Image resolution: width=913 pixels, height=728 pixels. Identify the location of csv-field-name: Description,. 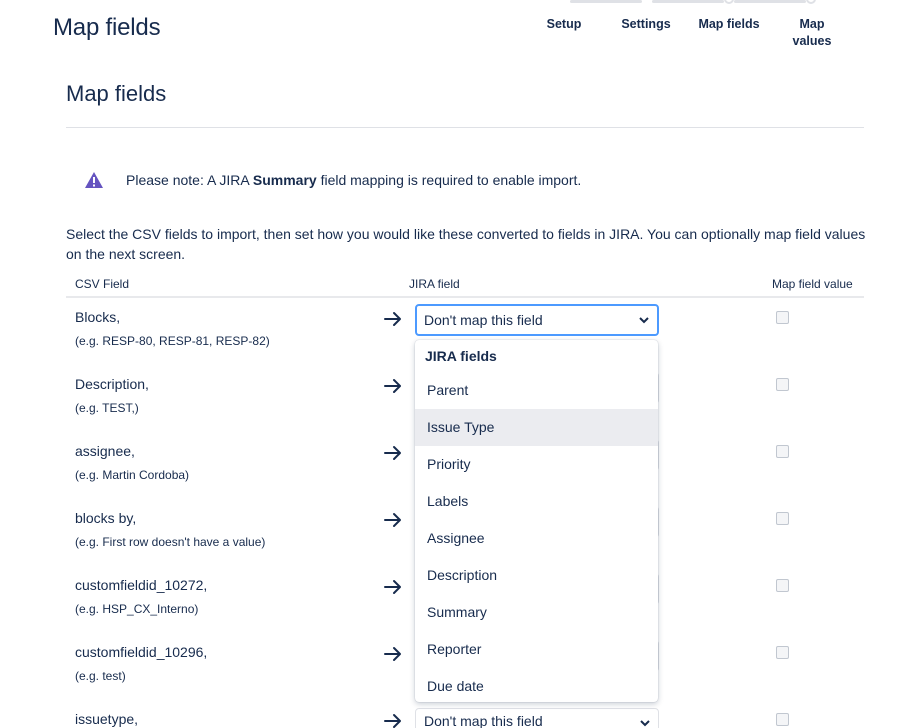
(112, 384).